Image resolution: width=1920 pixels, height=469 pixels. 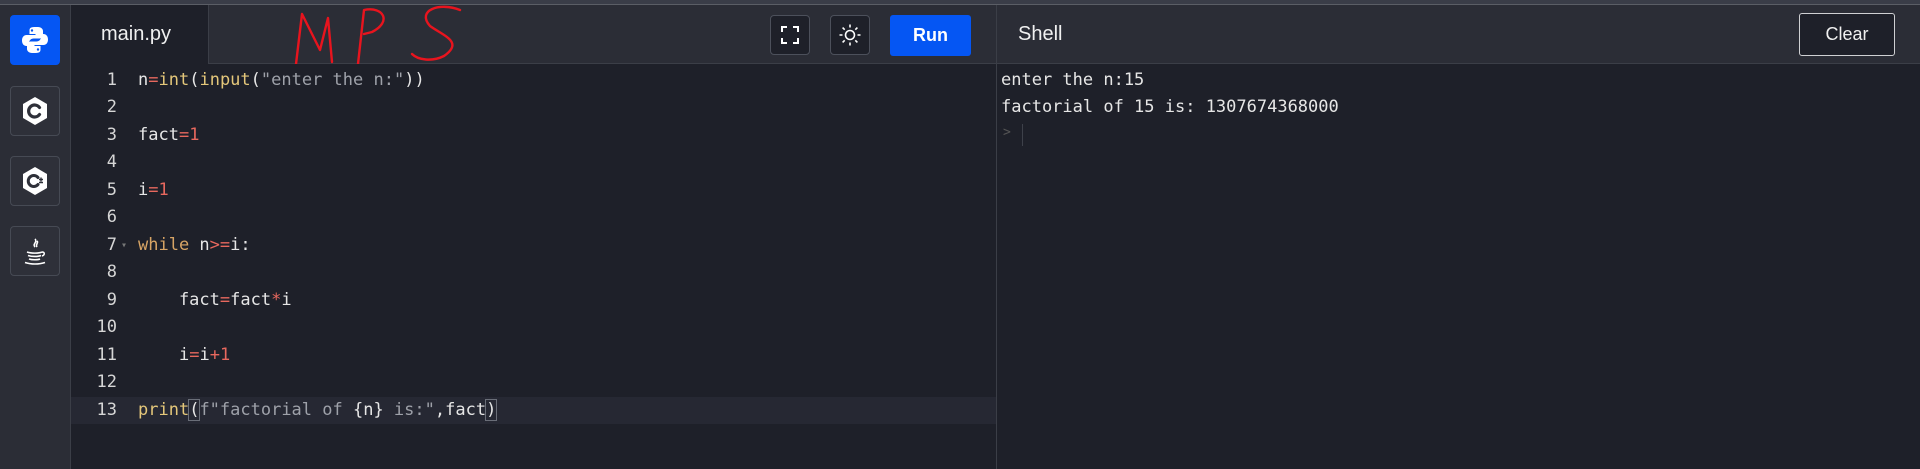 I want to click on code-line: 9 fact=fact*i, so click(x=533, y=300).